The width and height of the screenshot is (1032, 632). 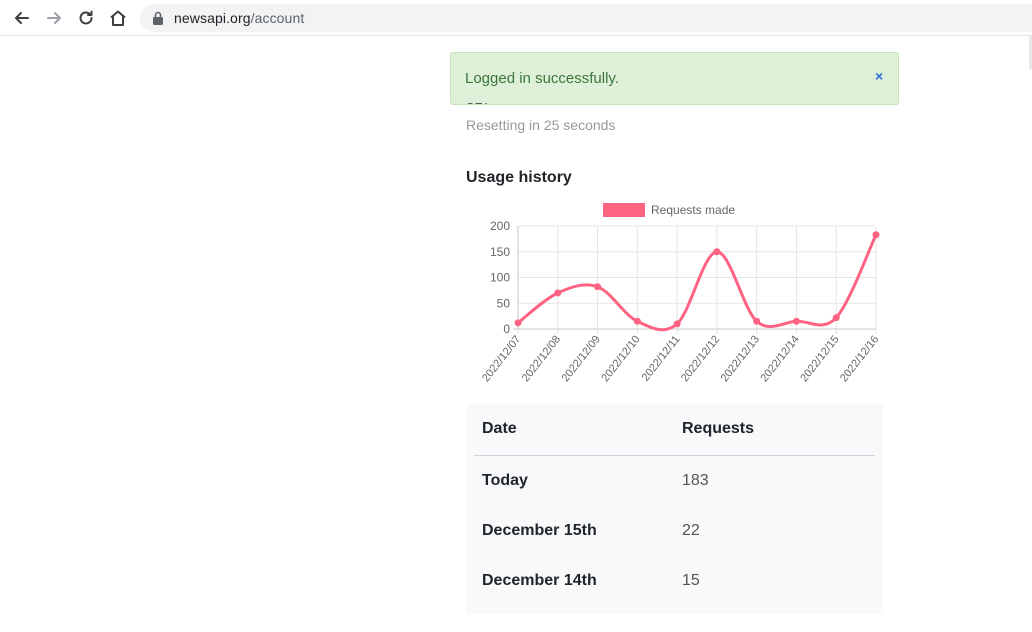 I want to click on x-tick-label: 2022/12/13, so click(x=740, y=358).